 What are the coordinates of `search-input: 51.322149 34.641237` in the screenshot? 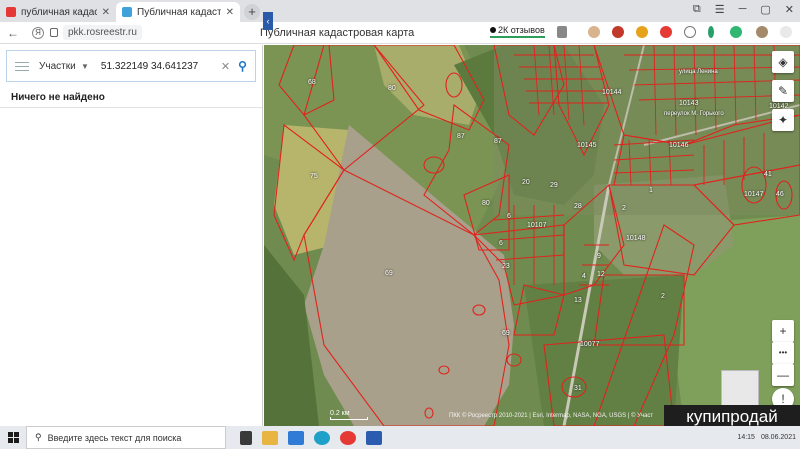 It's located at (156, 66).